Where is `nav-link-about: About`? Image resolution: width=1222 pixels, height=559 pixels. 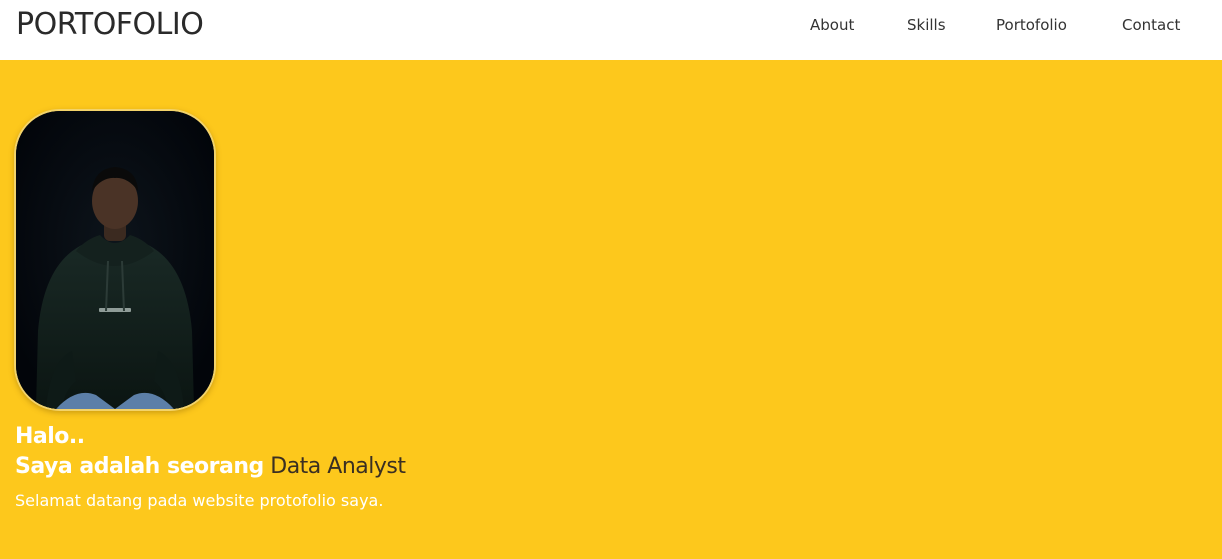
nav-link-about: About is located at coordinates (832, 25).